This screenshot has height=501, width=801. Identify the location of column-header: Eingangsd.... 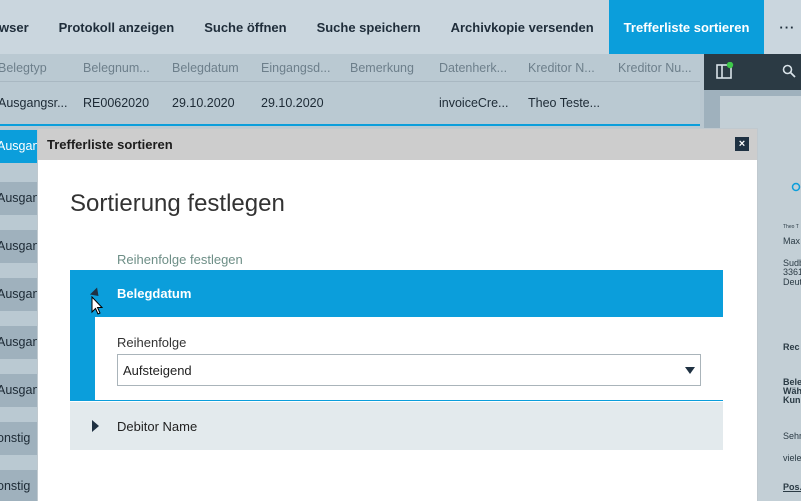
(296, 68).